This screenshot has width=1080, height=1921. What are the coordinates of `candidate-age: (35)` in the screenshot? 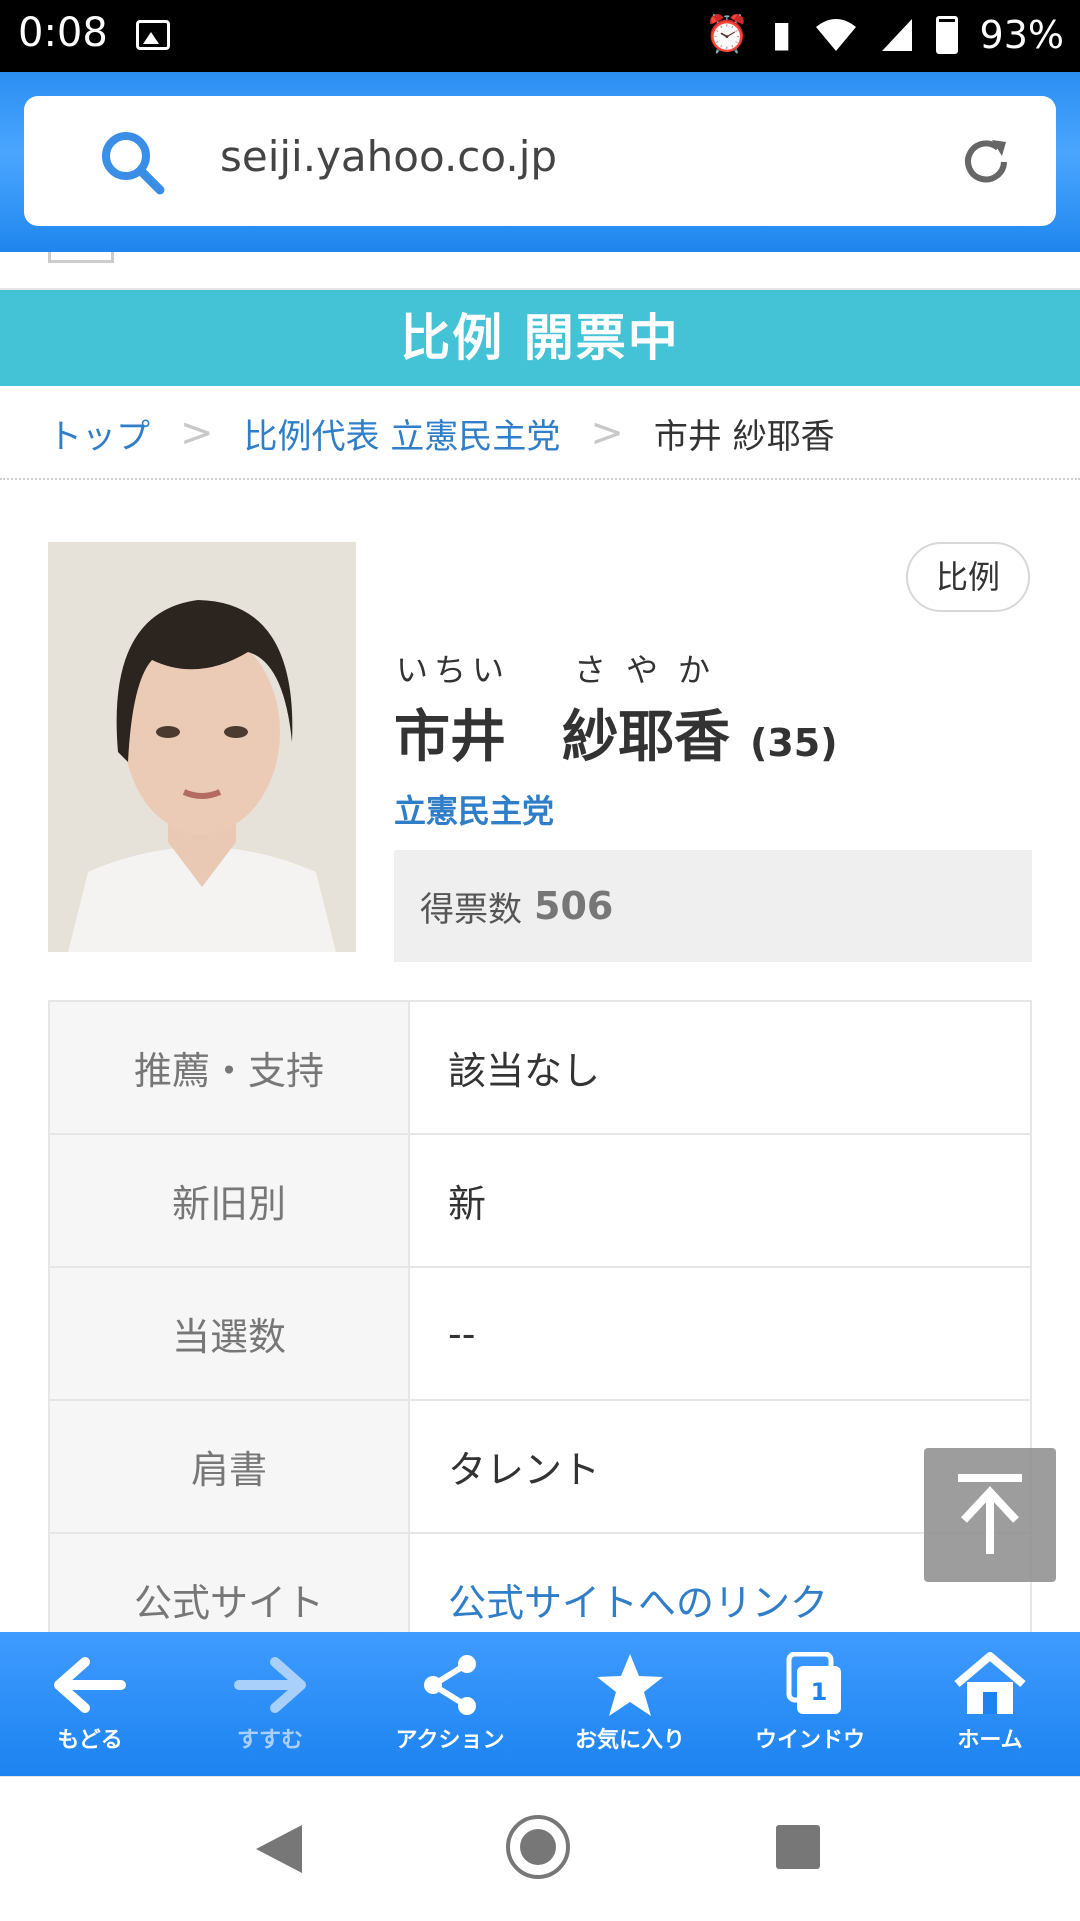 It's located at (794, 743).